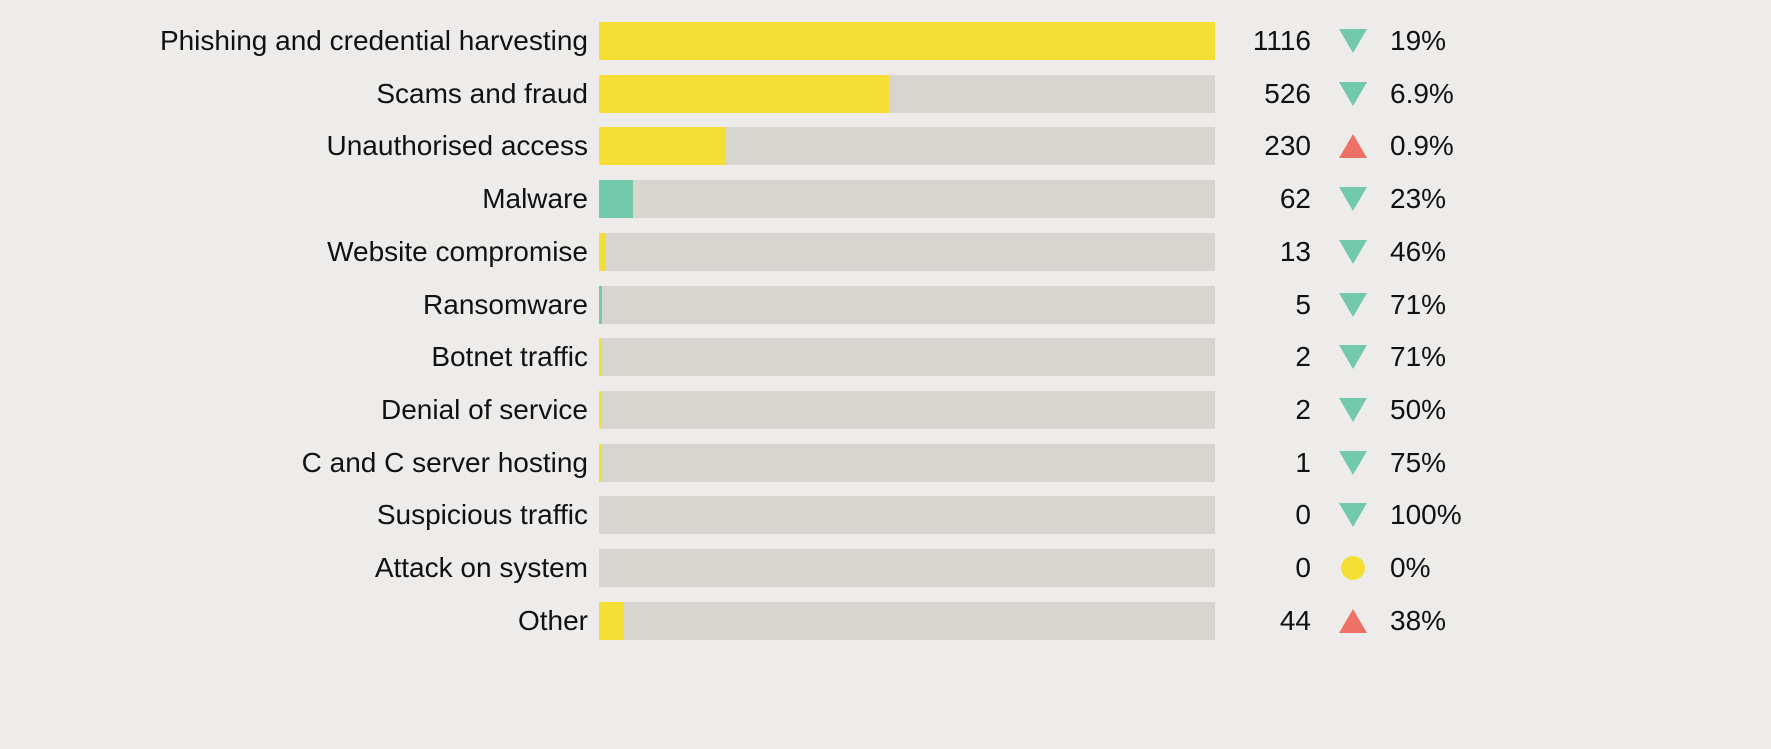 Image resolution: width=1771 pixels, height=749 pixels. I want to click on bar-row: Suspicious traffic 0 100%, so click(885, 515).